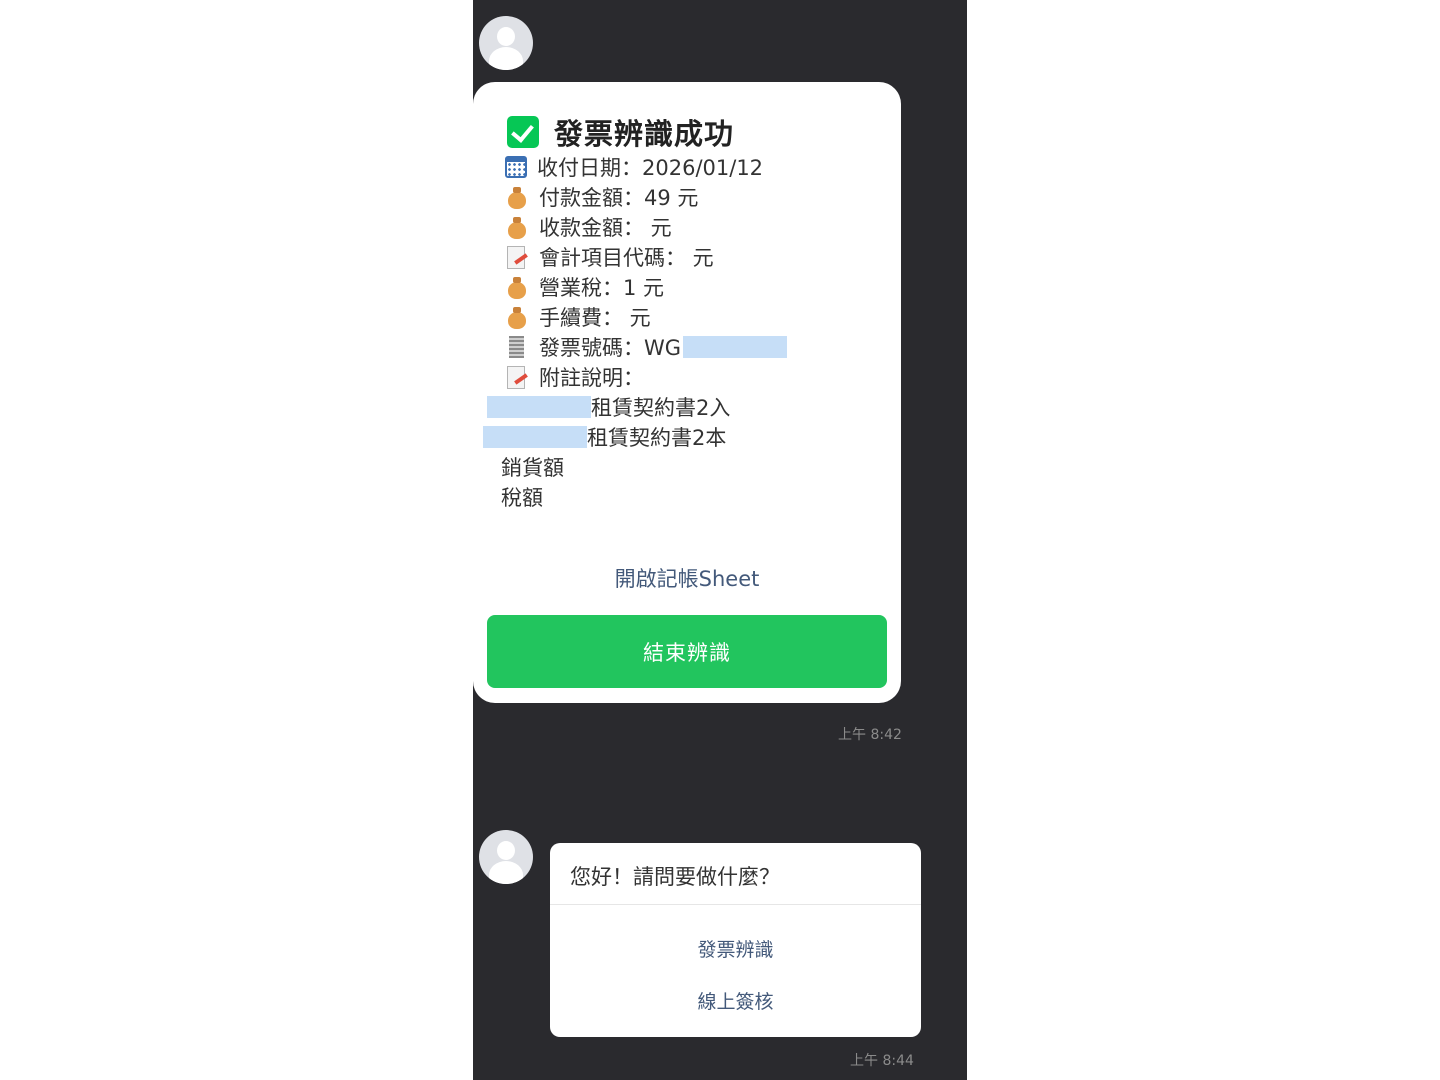 The height and width of the screenshot is (1080, 1440). I want to click on note-text: 租賃契約書2入, so click(661, 408).